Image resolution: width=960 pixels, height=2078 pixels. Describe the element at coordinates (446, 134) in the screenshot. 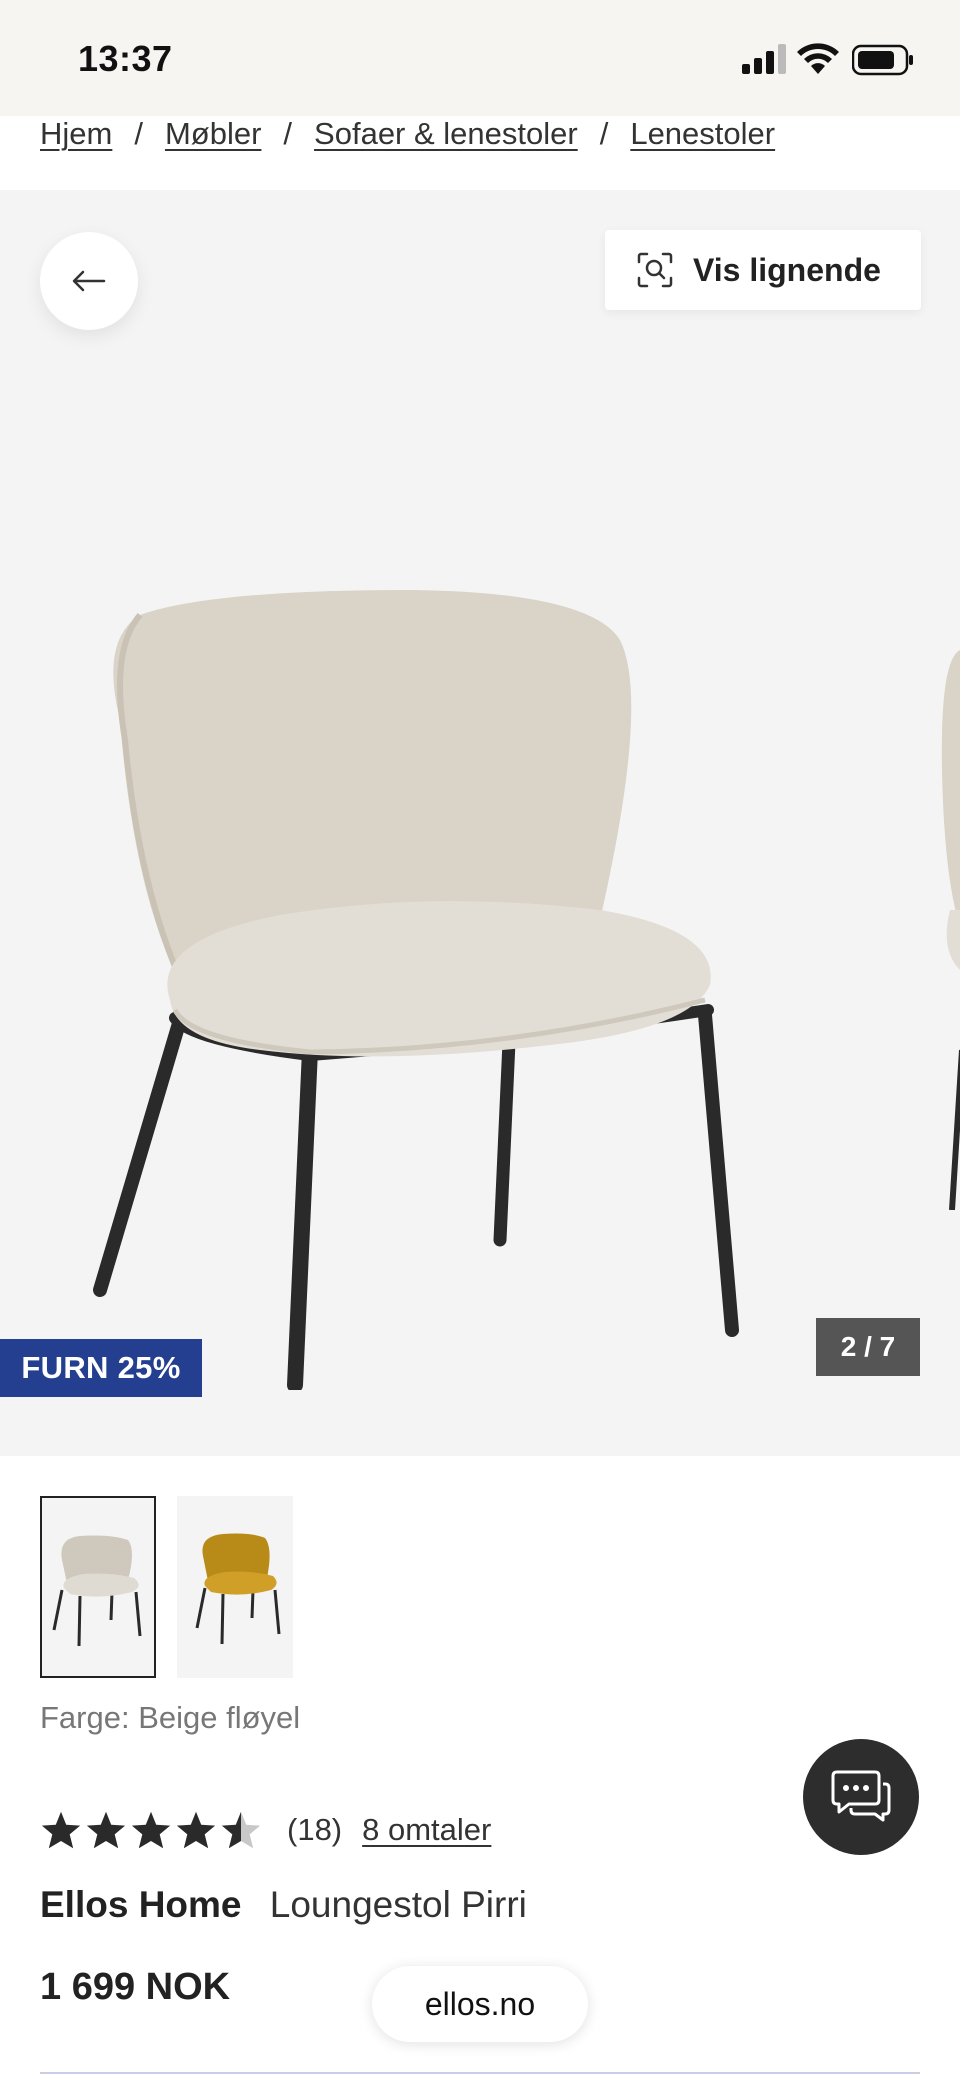

I see `breadcrumb-sofas-armchairs: Sofaer & lenestoler` at that location.